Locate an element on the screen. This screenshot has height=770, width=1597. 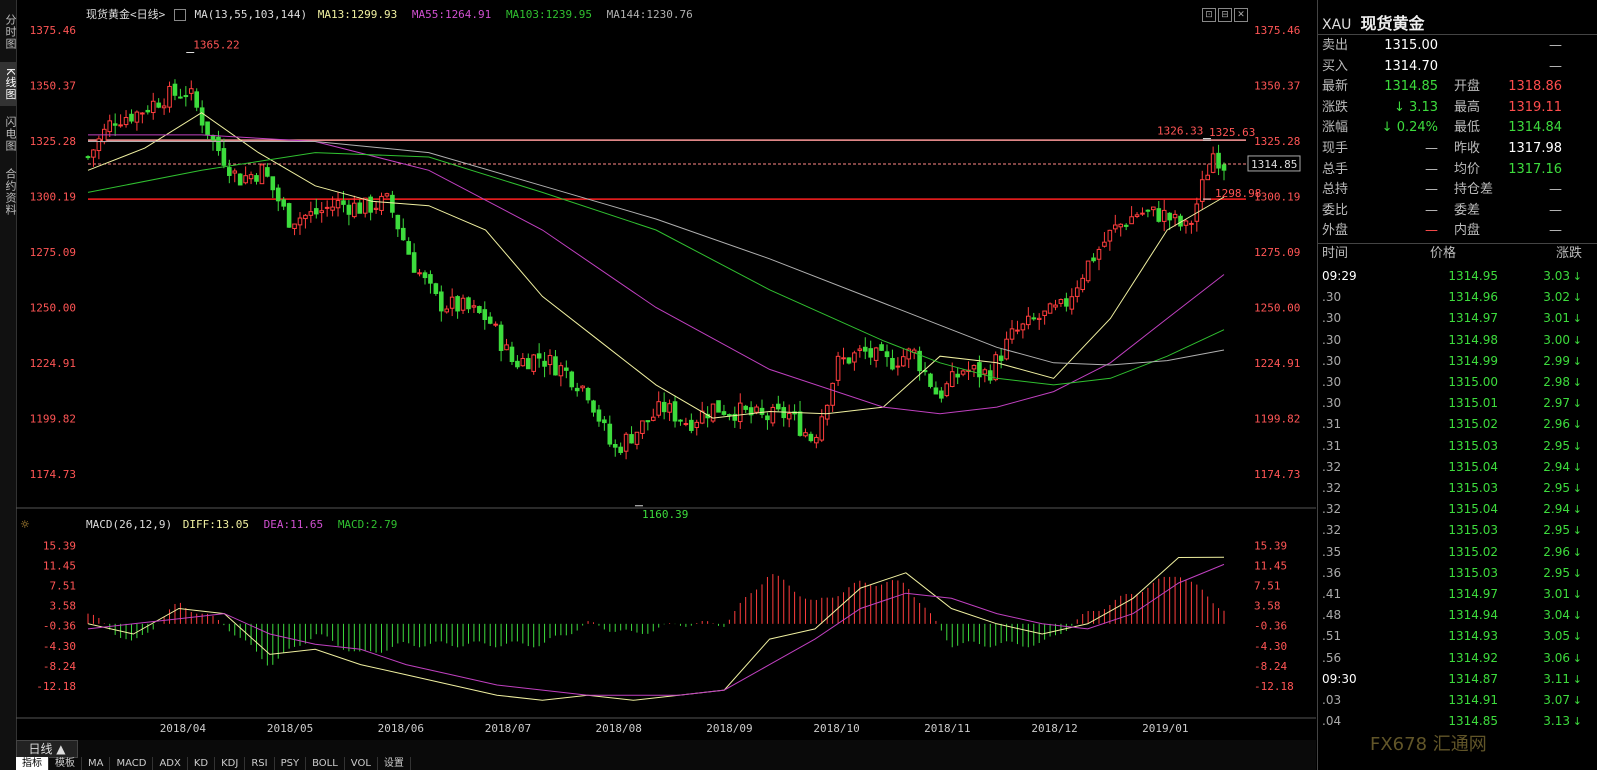
quote-row: 总手 — 均价 1317.16 is located at coordinates (1457, 170).